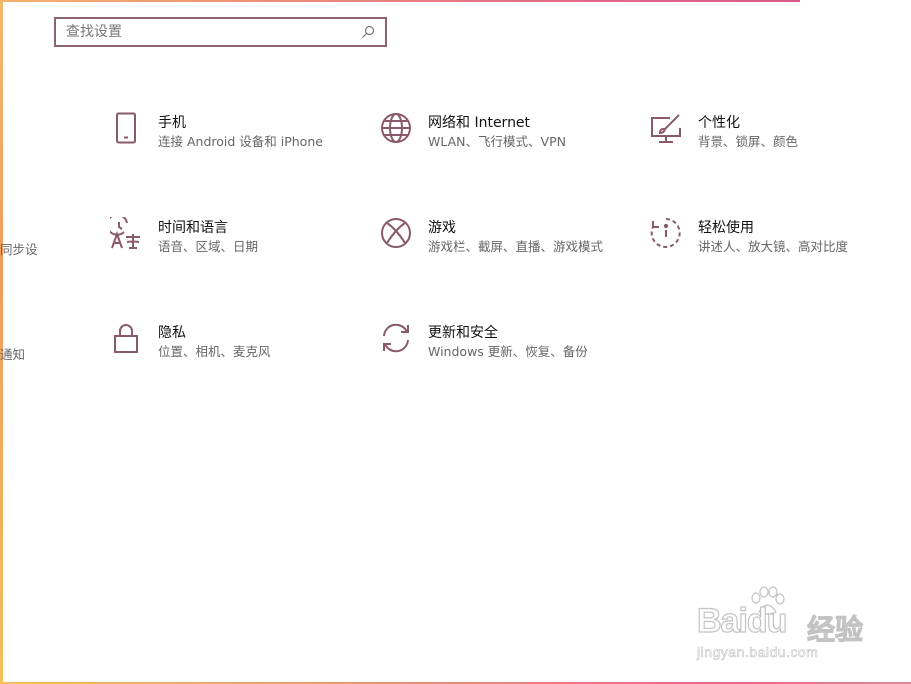 Image resolution: width=911 pixels, height=684 pixels. What do you see at coordinates (773, 246) in the screenshot?
I see `tile-desc: 讲述人、放大镜、高对比度` at bounding box center [773, 246].